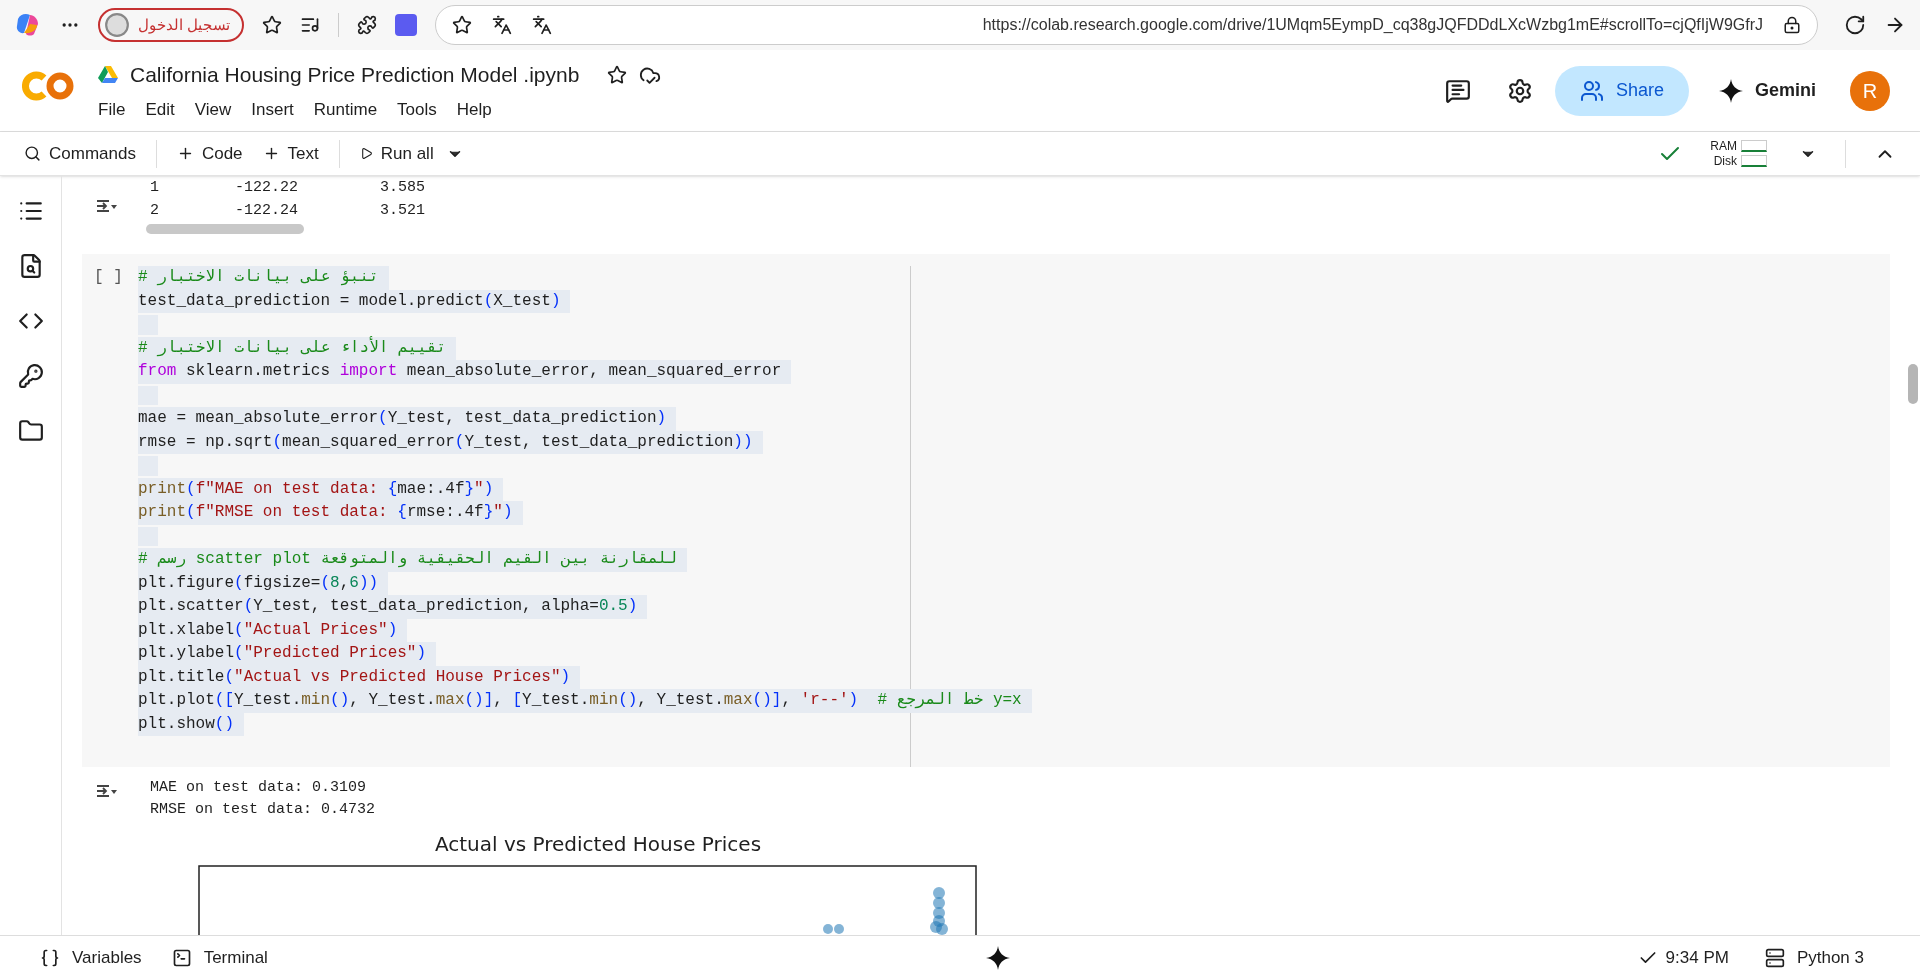 Image resolution: width=1920 pixels, height=979 pixels. What do you see at coordinates (355, 75) in the screenshot?
I see `notebook-title: California Housing Price Prediction Model .ipynb` at bounding box center [355, 75].